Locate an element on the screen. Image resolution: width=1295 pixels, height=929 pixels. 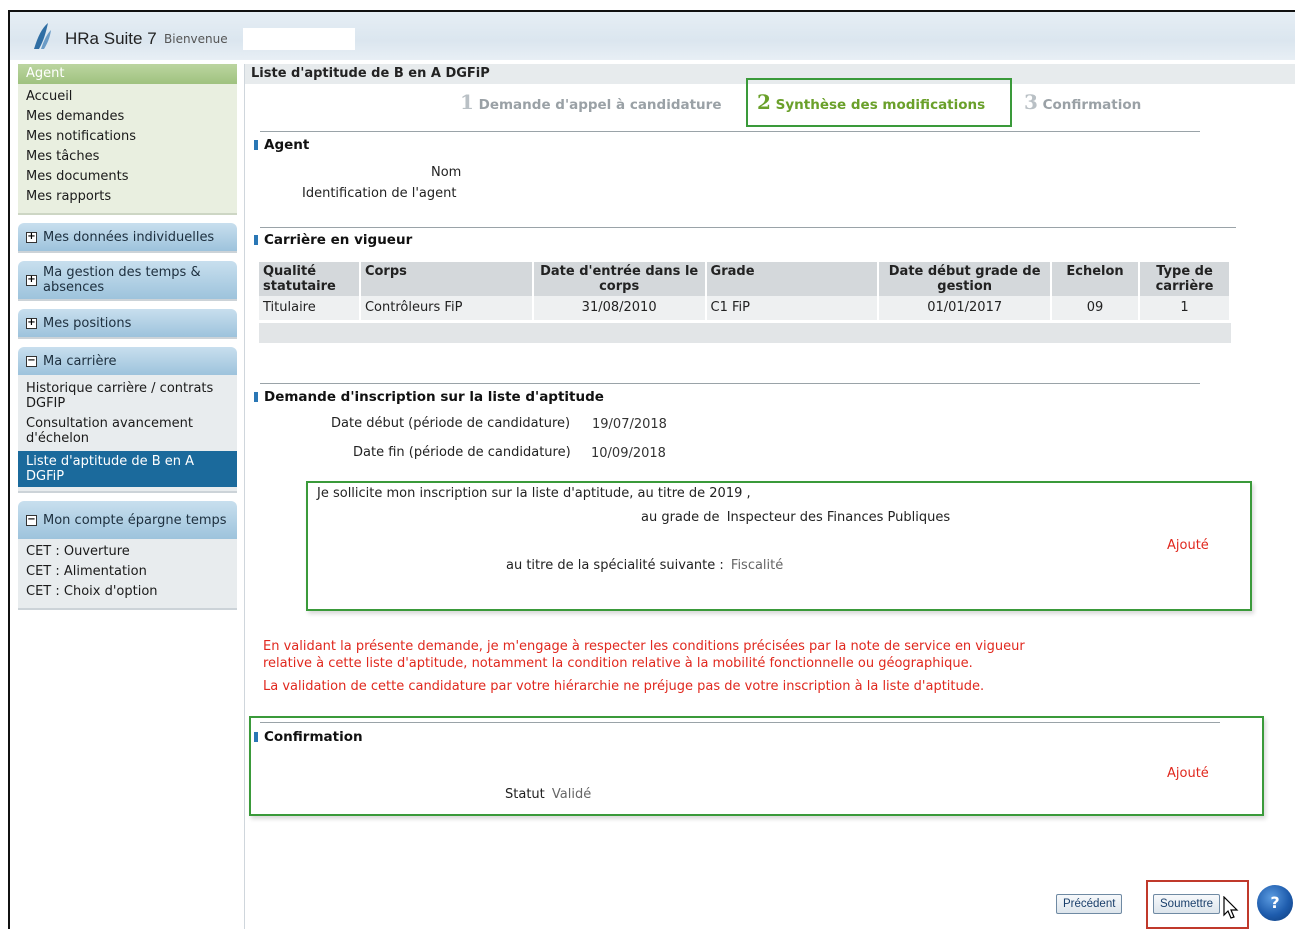
date-debut-value: 19/07/2018 is located at coordinates (629, 424).